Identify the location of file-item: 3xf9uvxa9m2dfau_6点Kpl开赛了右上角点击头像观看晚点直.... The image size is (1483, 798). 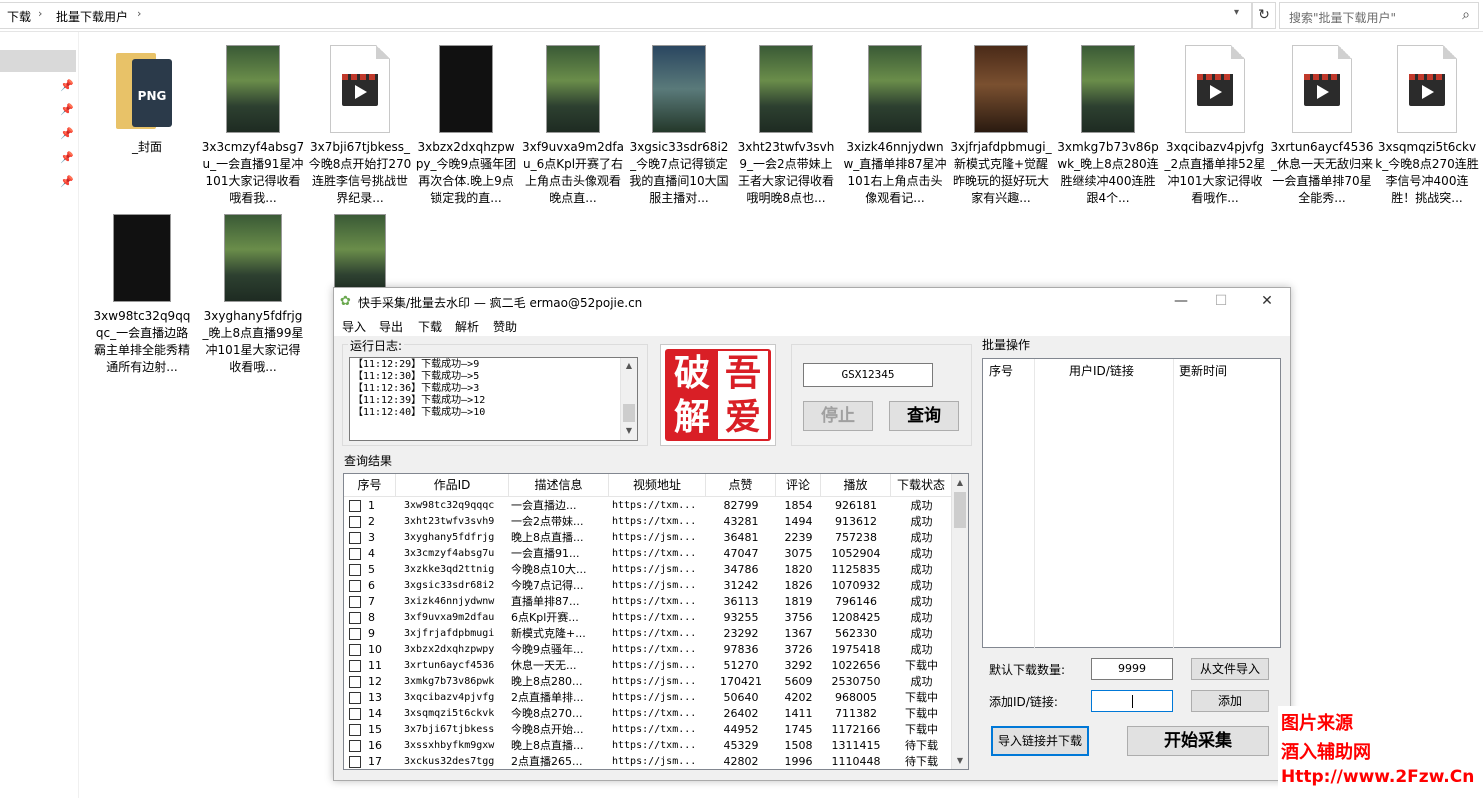
(573, 125).